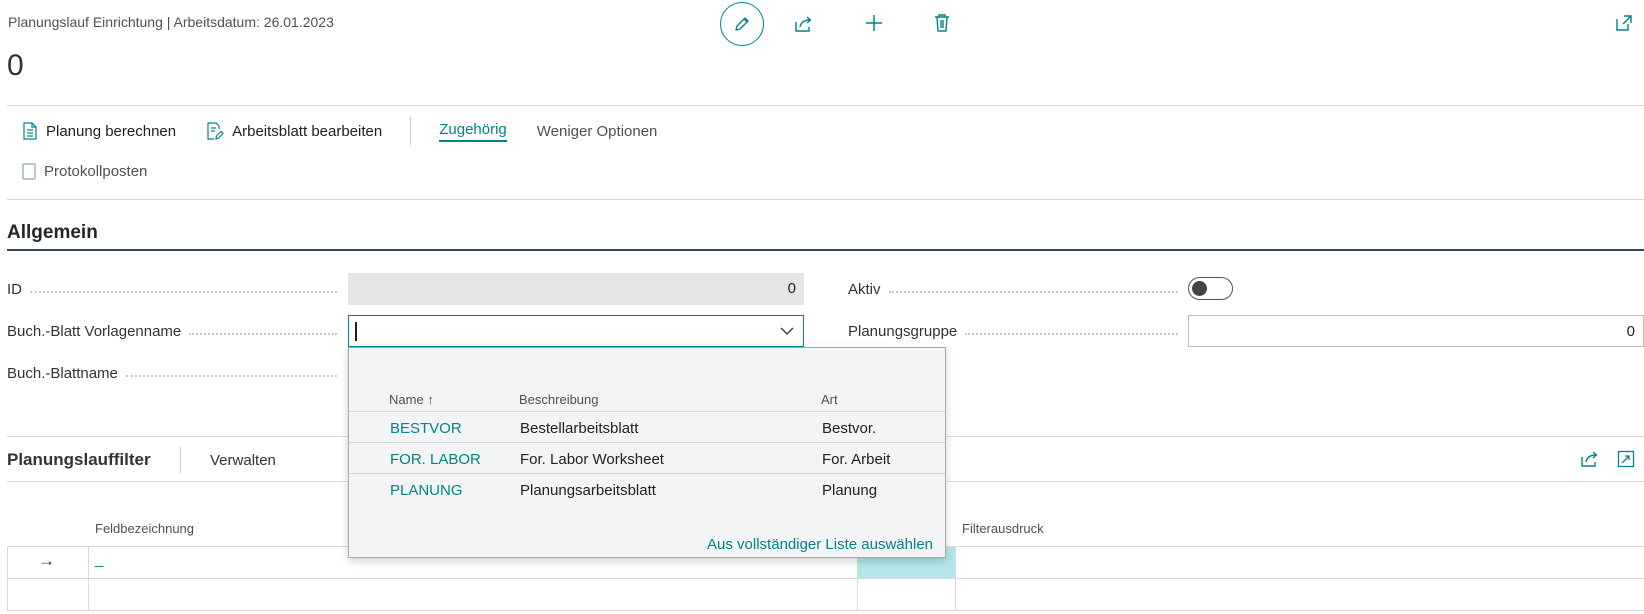 The image size is (1644, 614). What do you see at coordinates (559, 399) in the screenshot?
I see `dd-col-description: Beschreibung` at bounding box center [559, 399].